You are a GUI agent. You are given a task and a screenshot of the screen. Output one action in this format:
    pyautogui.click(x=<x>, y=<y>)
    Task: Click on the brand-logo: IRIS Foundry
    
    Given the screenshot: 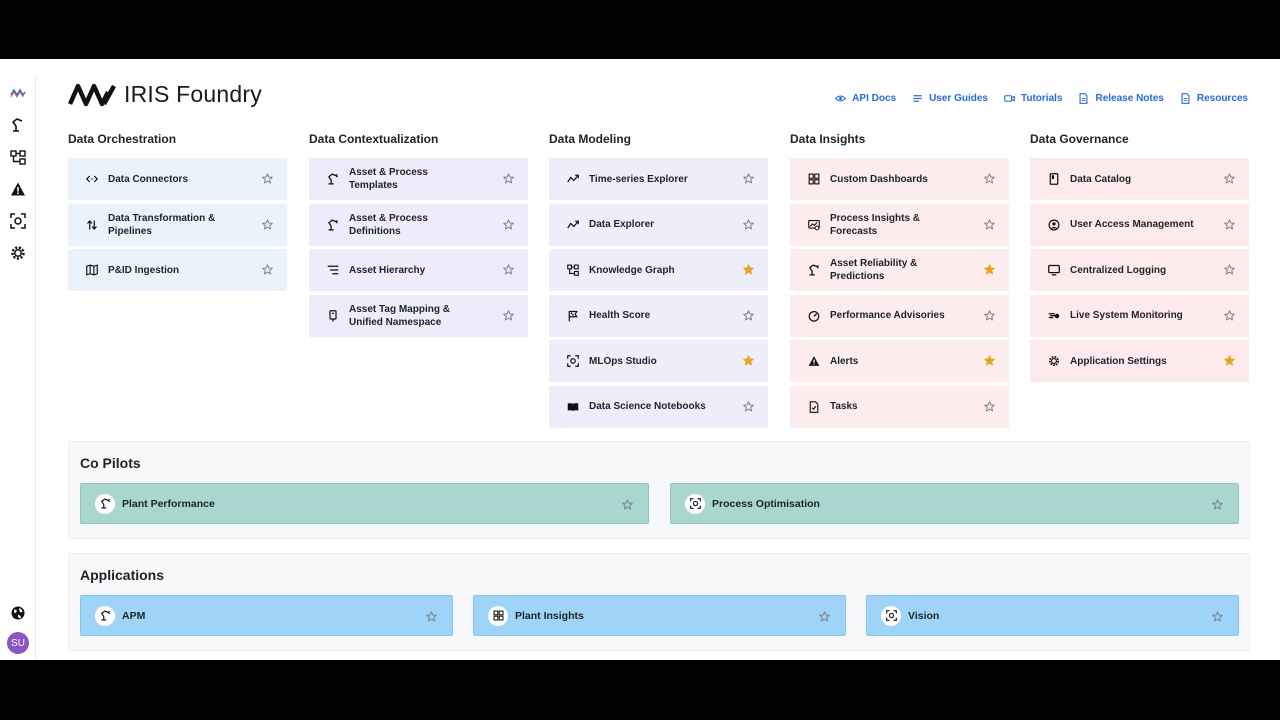 What is the action you would take?
    pyautogui.click(x=165, y=94)
    